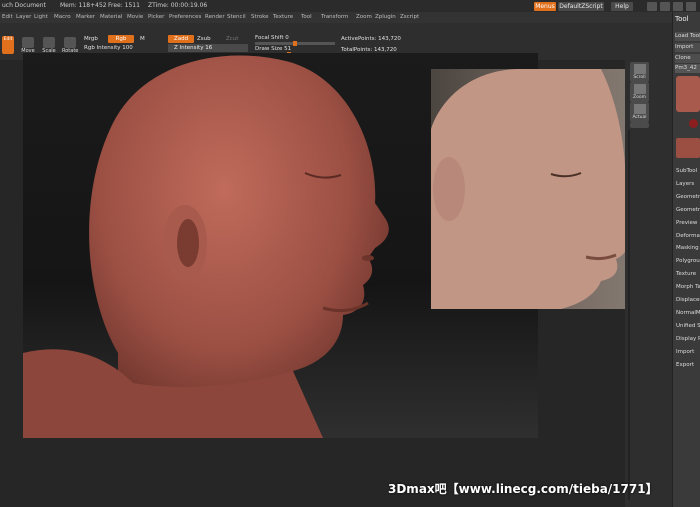 This screenshot has width=700, height=507. I want to click on active-points-readout: ActivePoints: 143,720, so click(371, 39).